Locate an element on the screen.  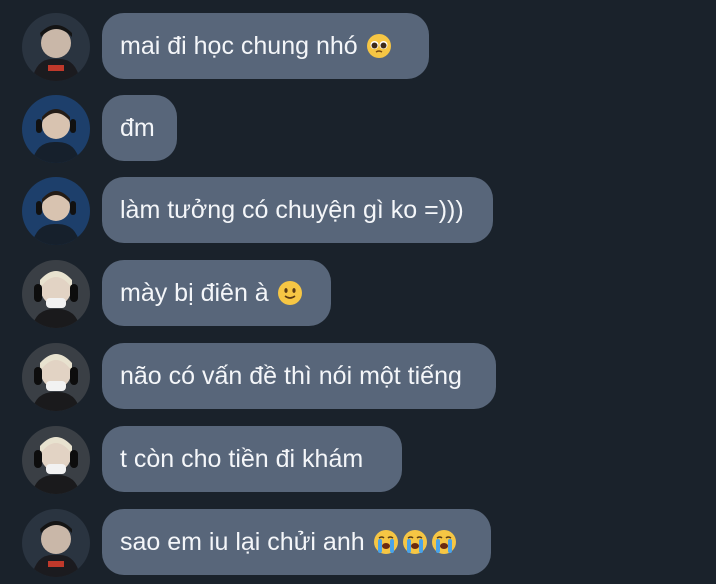
message-row: đm is located at coordinates (358, 129).